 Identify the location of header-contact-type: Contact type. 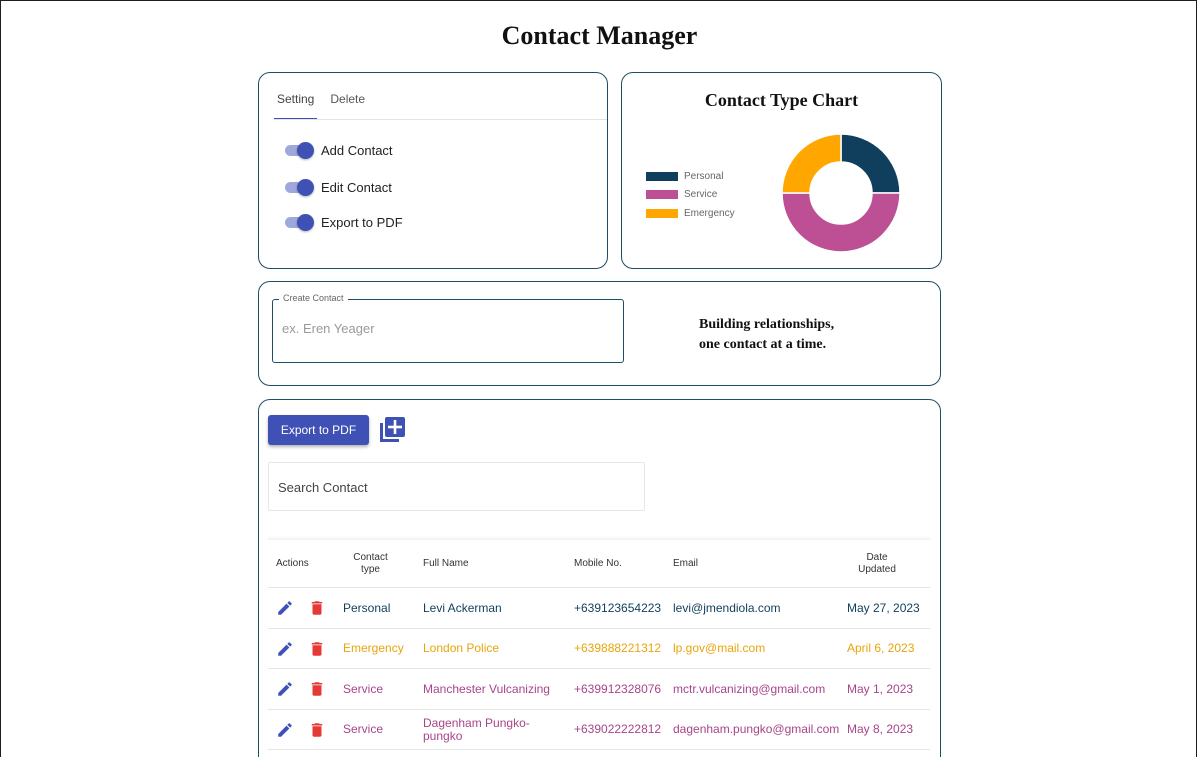
(370, 564).